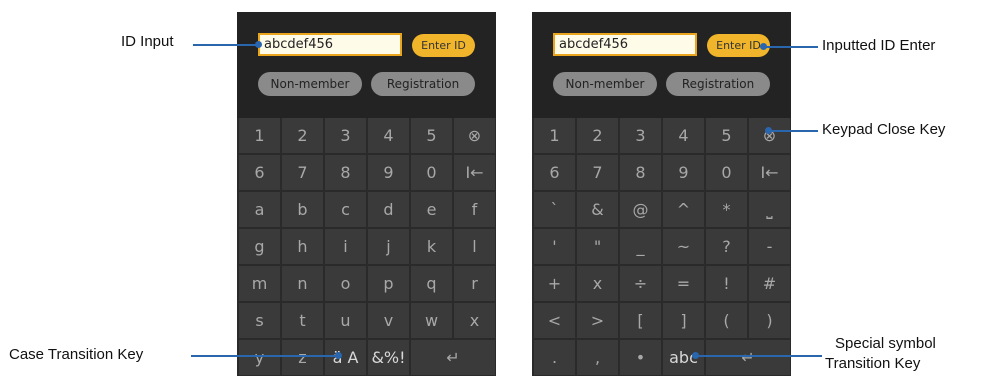 The height and width of the screenshot is (376, 997). What do you see at coordinates (474, 172) in the screenshot?
I see `left-key: I←` at bounding box center [474, 172].